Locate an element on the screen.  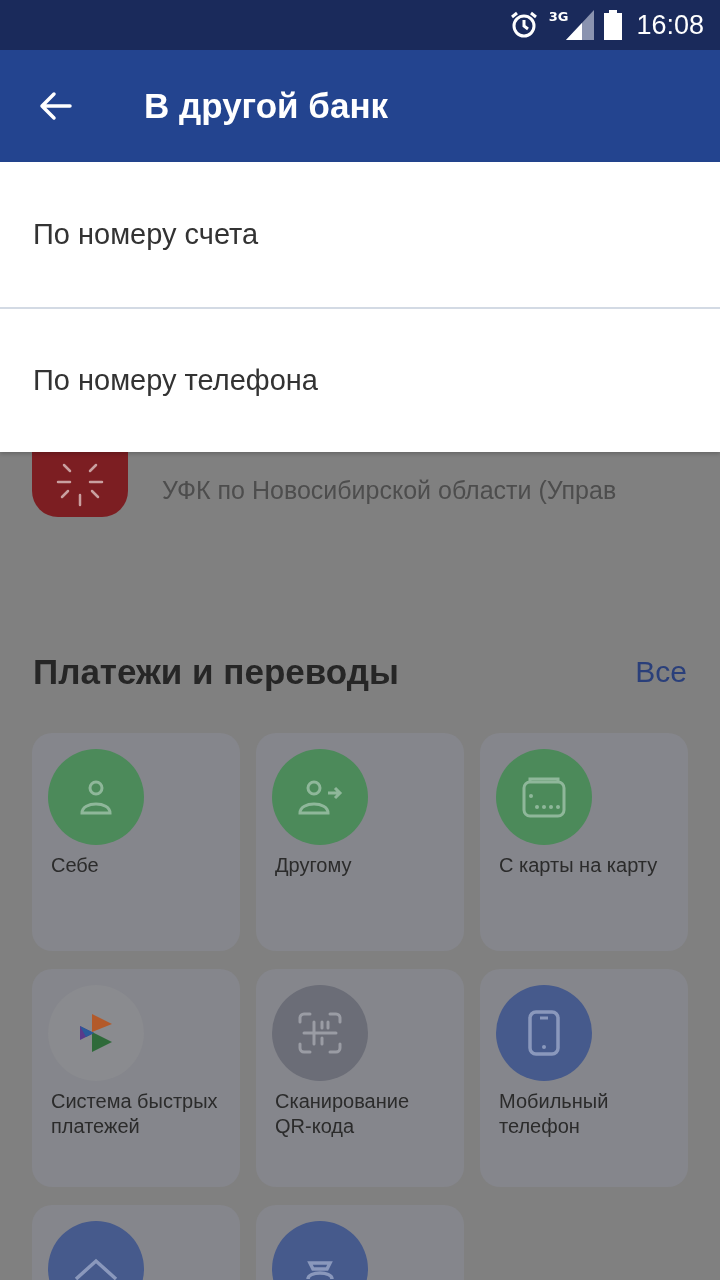
payment-tile: Себе is located at coordinates (136, 842).